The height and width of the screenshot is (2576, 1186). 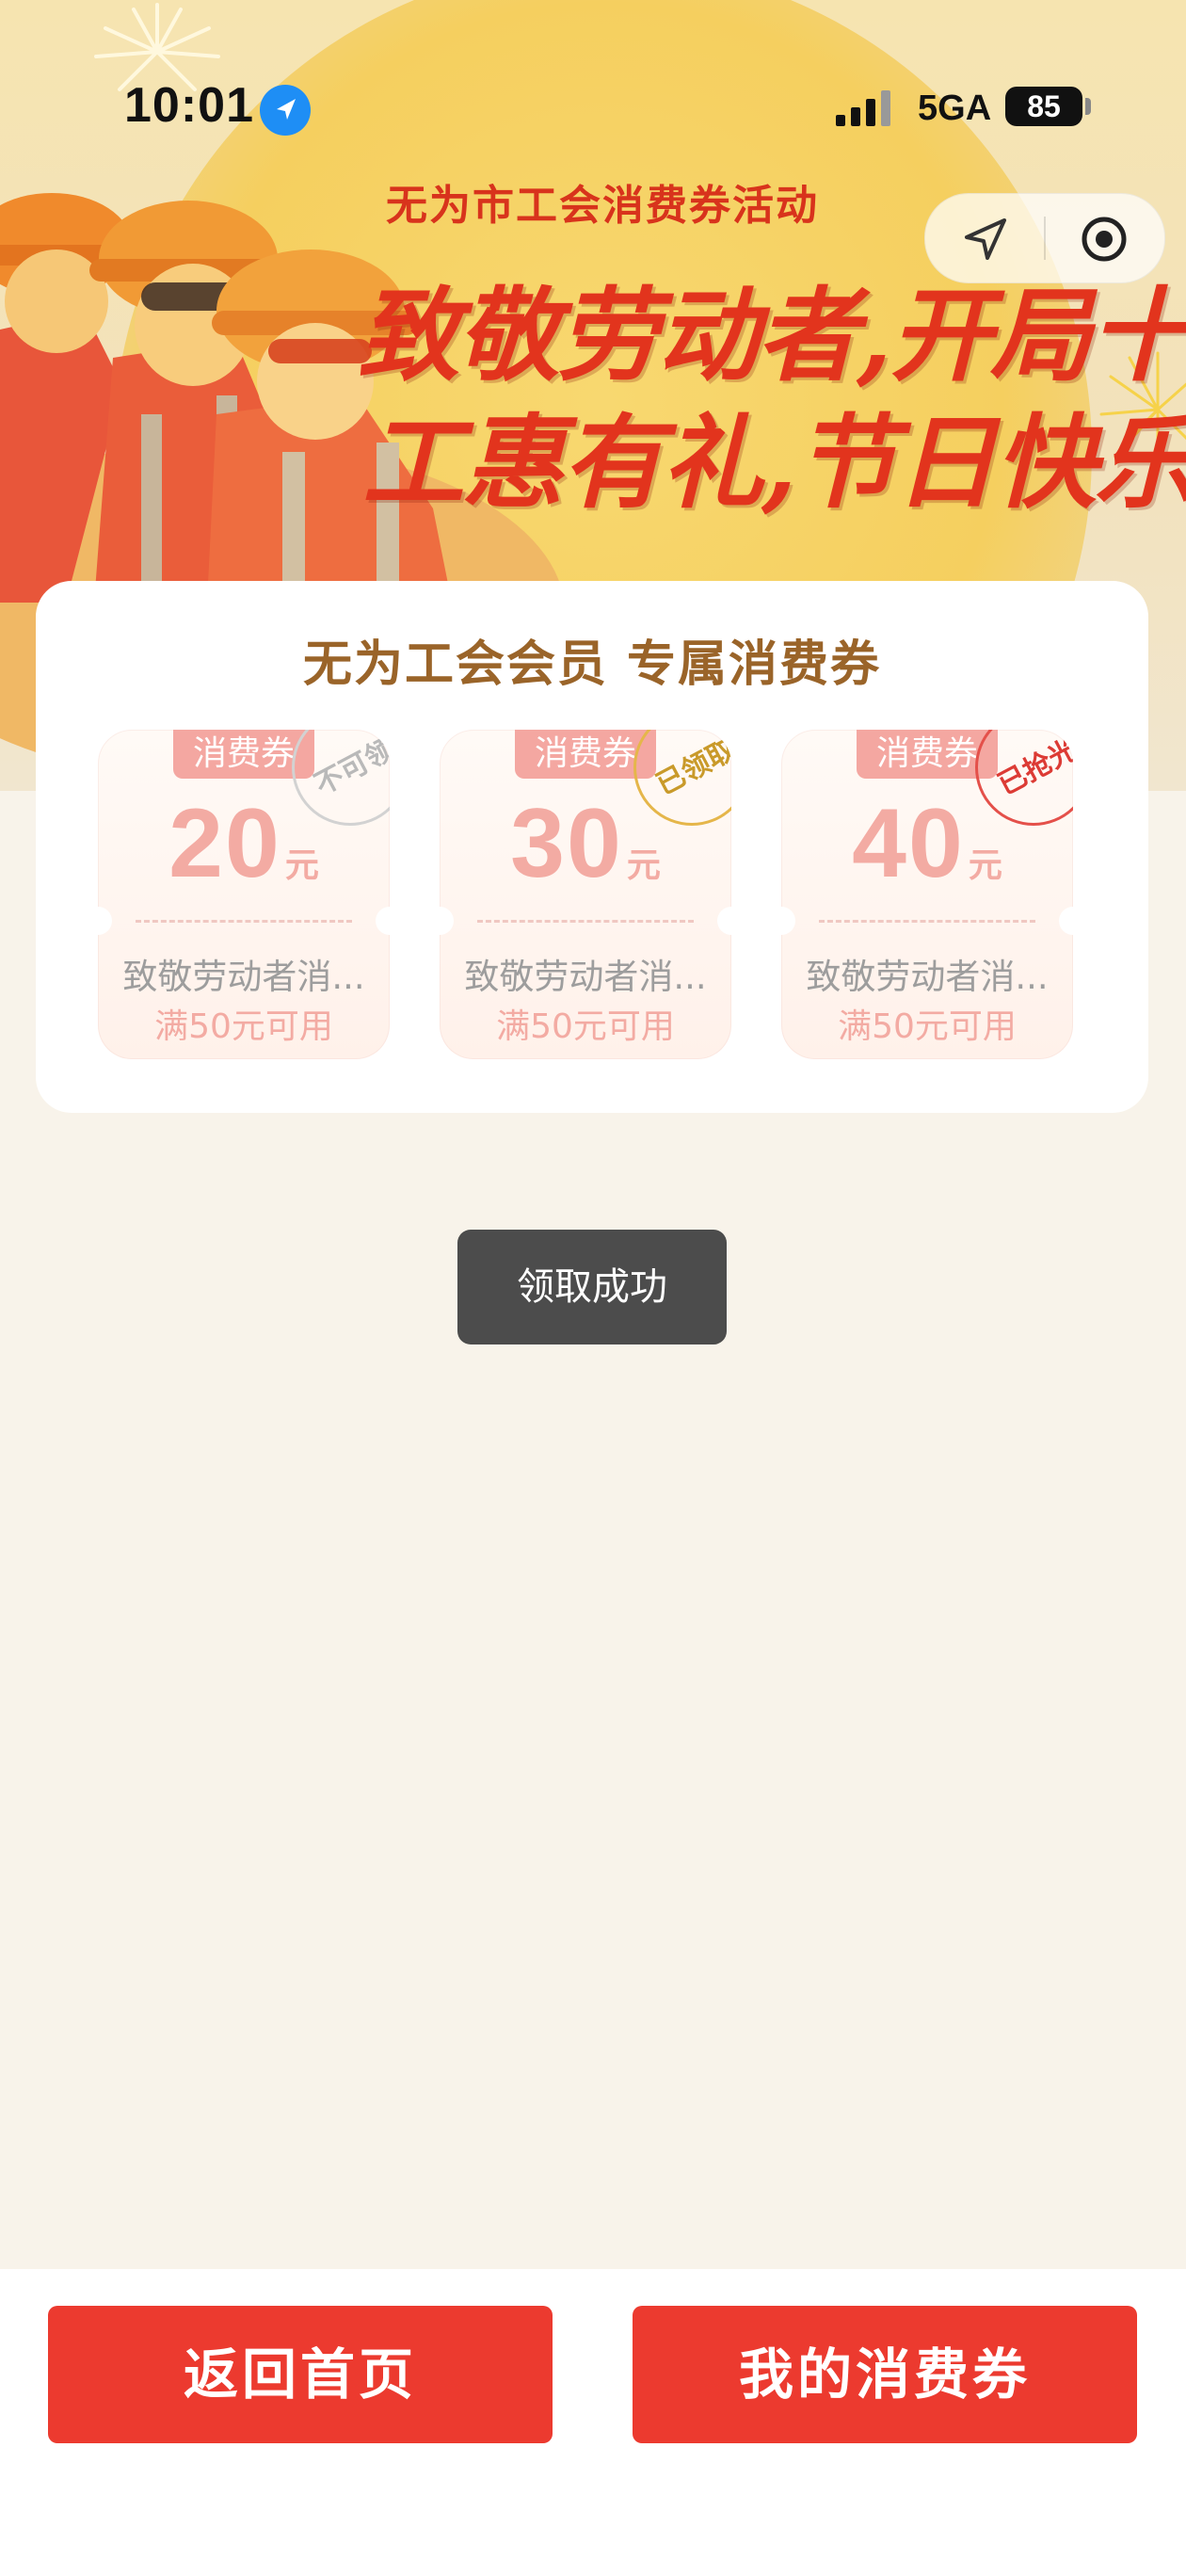 I want to click on slogan-line-1: 致敬劳动者,开局十五五, so click(x=772, y=336).